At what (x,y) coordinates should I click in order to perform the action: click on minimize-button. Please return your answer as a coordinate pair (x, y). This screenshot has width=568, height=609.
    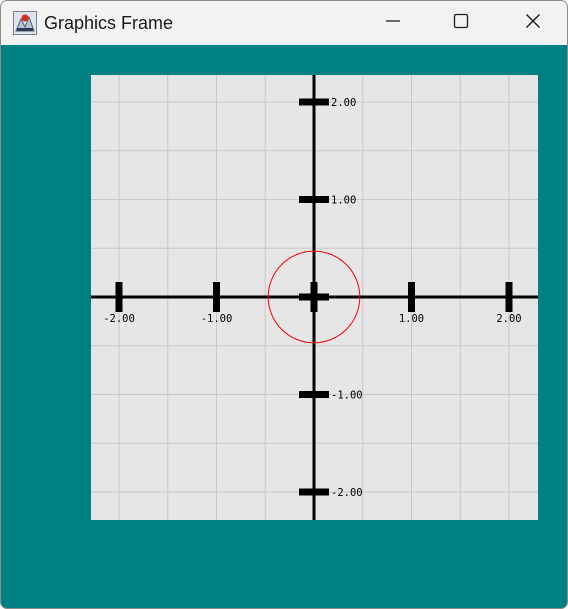
    Looking at the image, I should click on (393, 23).